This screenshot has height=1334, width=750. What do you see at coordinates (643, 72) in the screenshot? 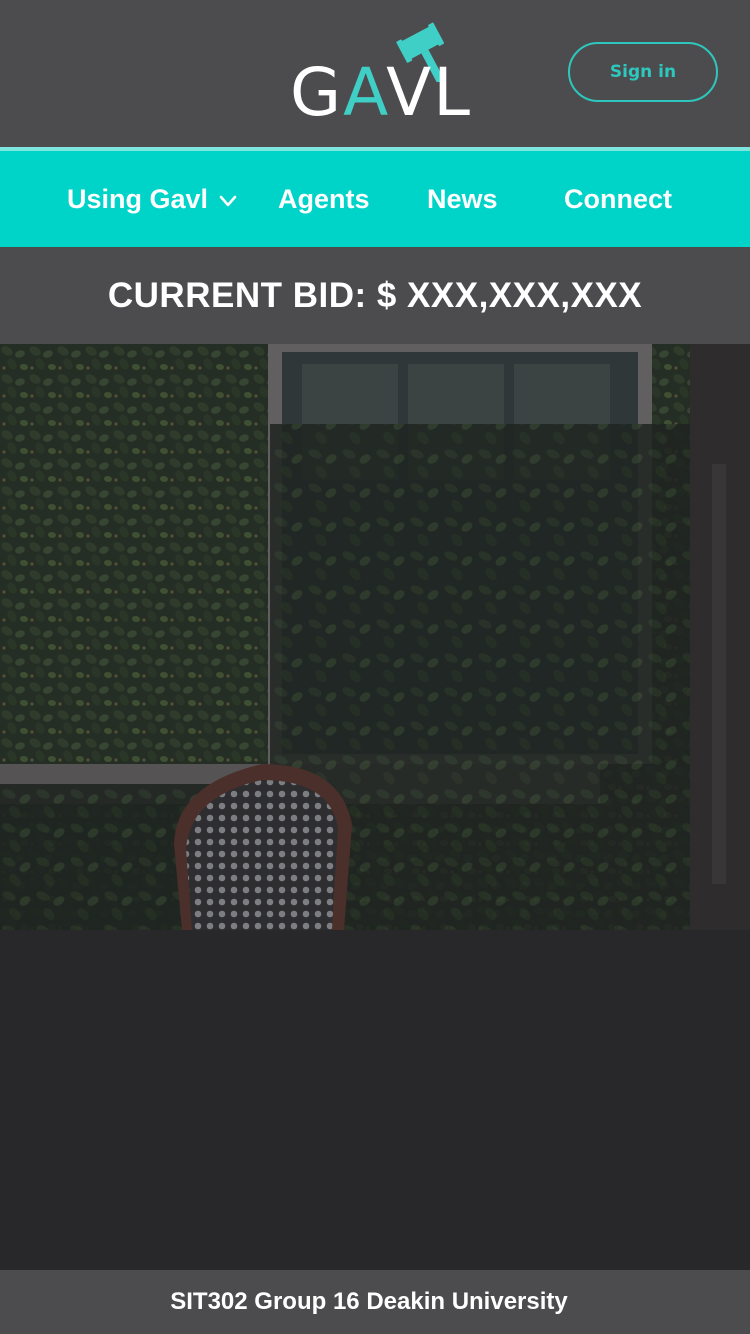
I see `sign-in-button: Sign in` at bounding box center [643, 72].